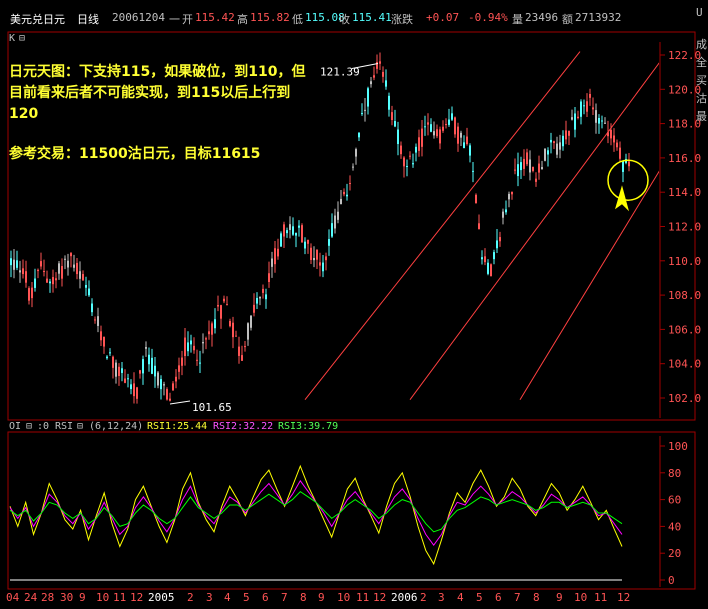  What do you see at coordinates (135, 154) in the screenshot?
I see `annotation-line-4: 参考交易：11500沽日元，目标11615` at bounding box center [135, 154].